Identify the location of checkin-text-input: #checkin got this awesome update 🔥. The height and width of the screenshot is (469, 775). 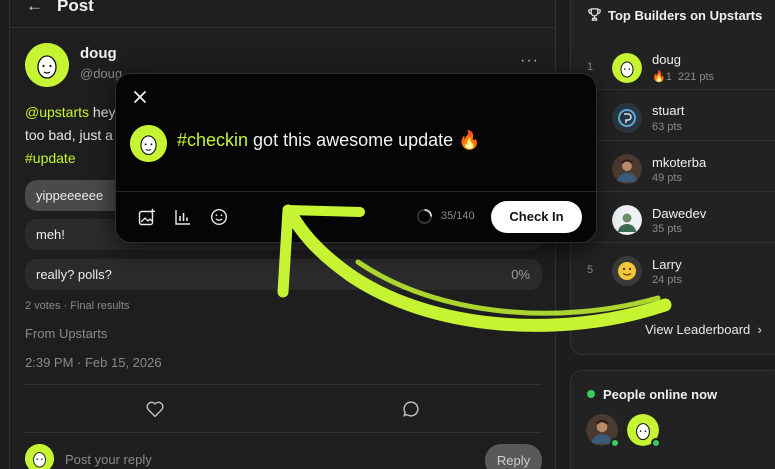
(329, 140).